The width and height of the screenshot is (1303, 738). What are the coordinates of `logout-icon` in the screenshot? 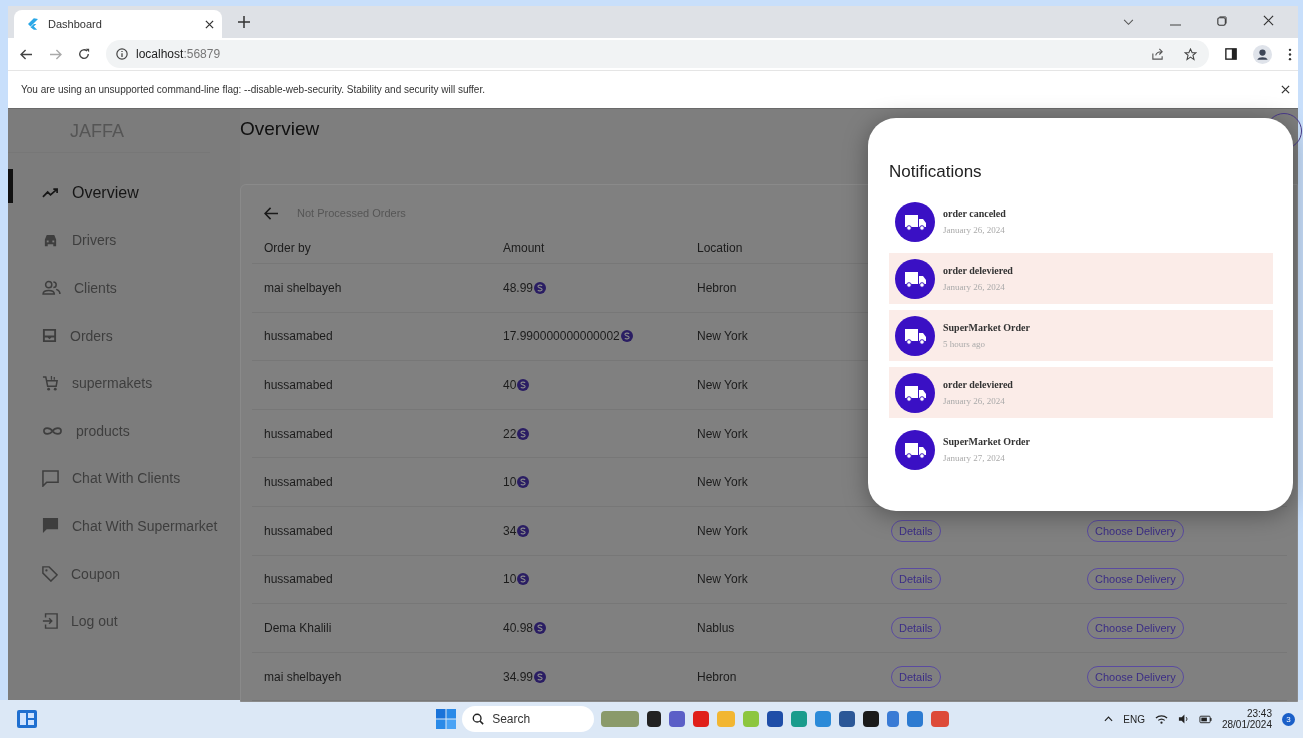 It's located at (50, 621).